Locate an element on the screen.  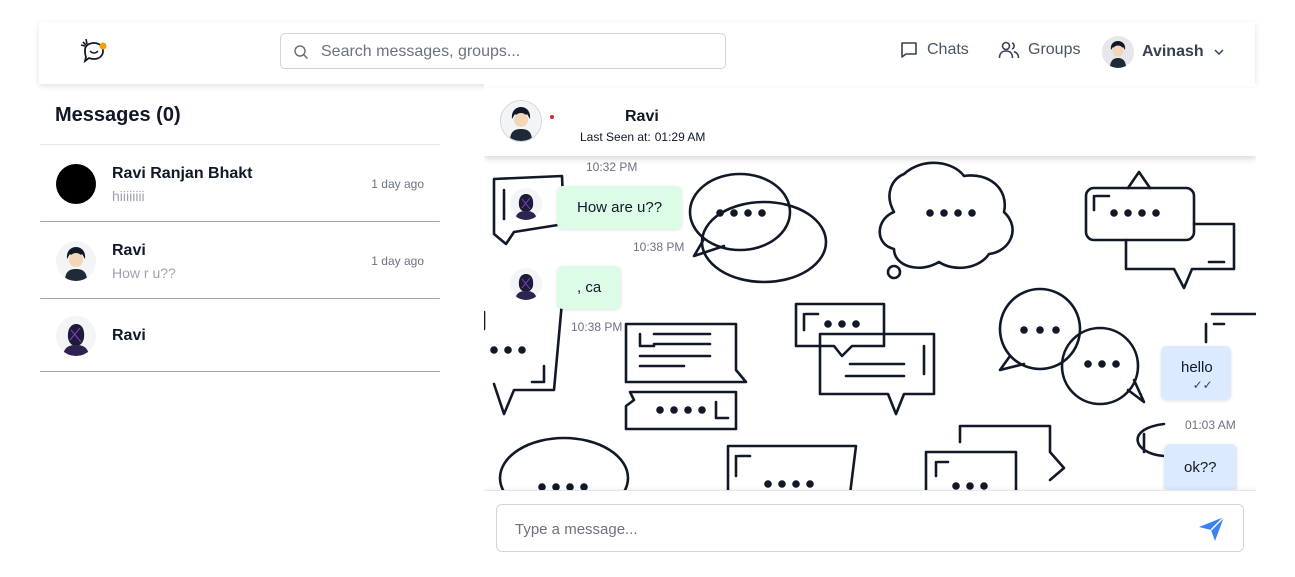
outgoing-message-bubble: ok?? is located at coordinates (1200, 467).